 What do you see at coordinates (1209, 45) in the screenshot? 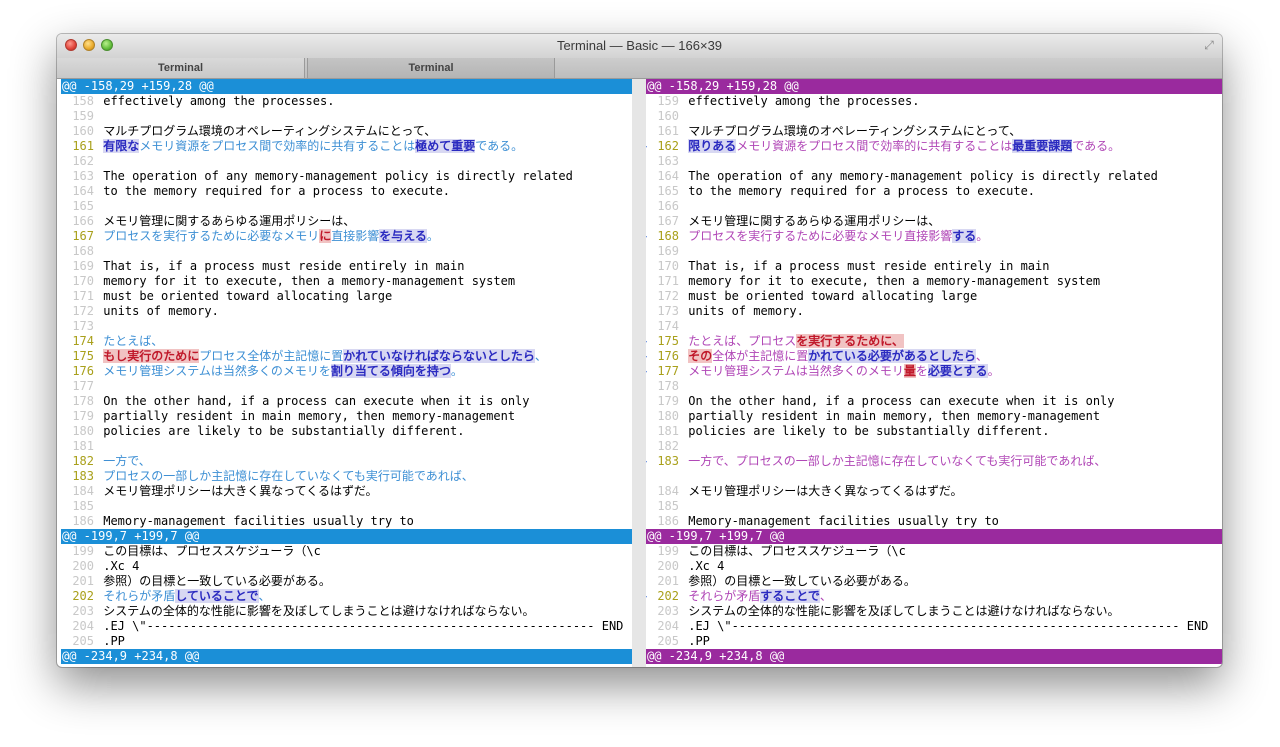
I see `fullscreen-icon: ⤢` at bounding box center [1209, 45].